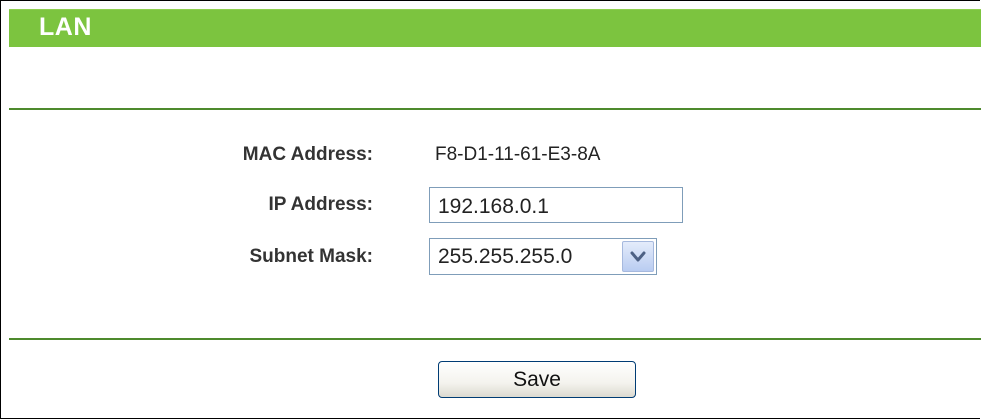 The image size is (981, 419). What do you see at coordinates (537, 379) in the screenshot?
I see `save-button: Save` at bounding box center [537, 379].